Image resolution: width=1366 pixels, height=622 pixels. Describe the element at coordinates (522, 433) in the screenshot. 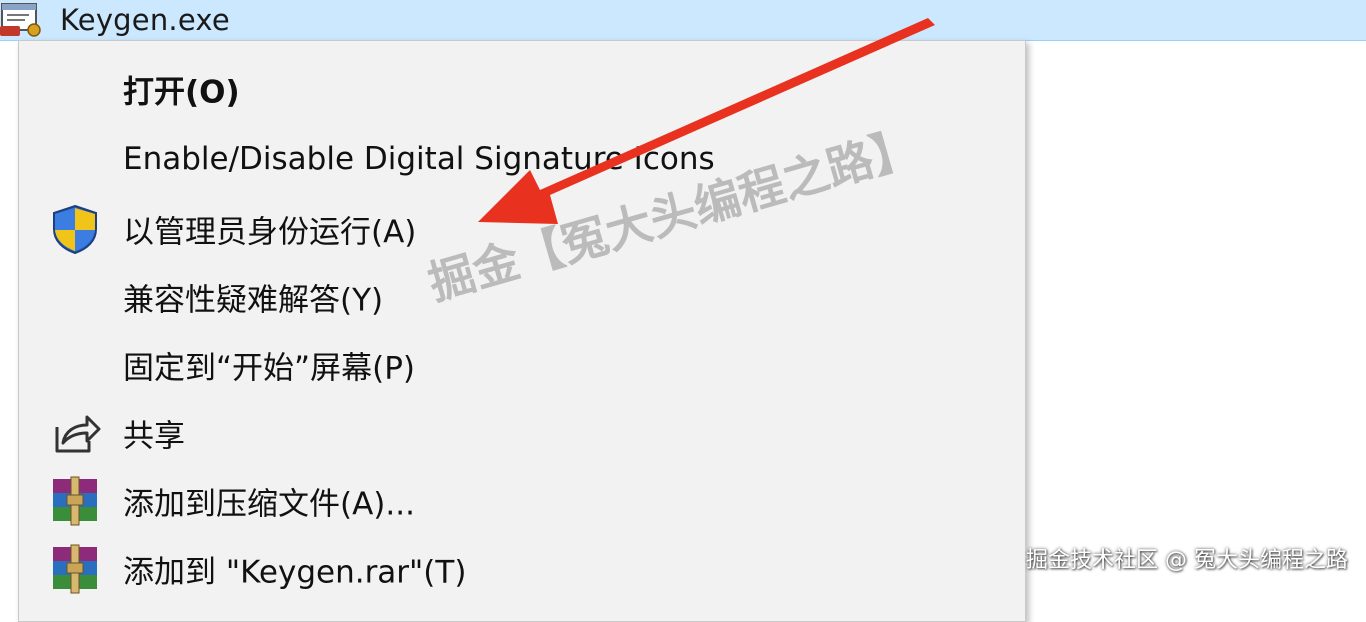

I see `menu-item-share: 共享` at that location.